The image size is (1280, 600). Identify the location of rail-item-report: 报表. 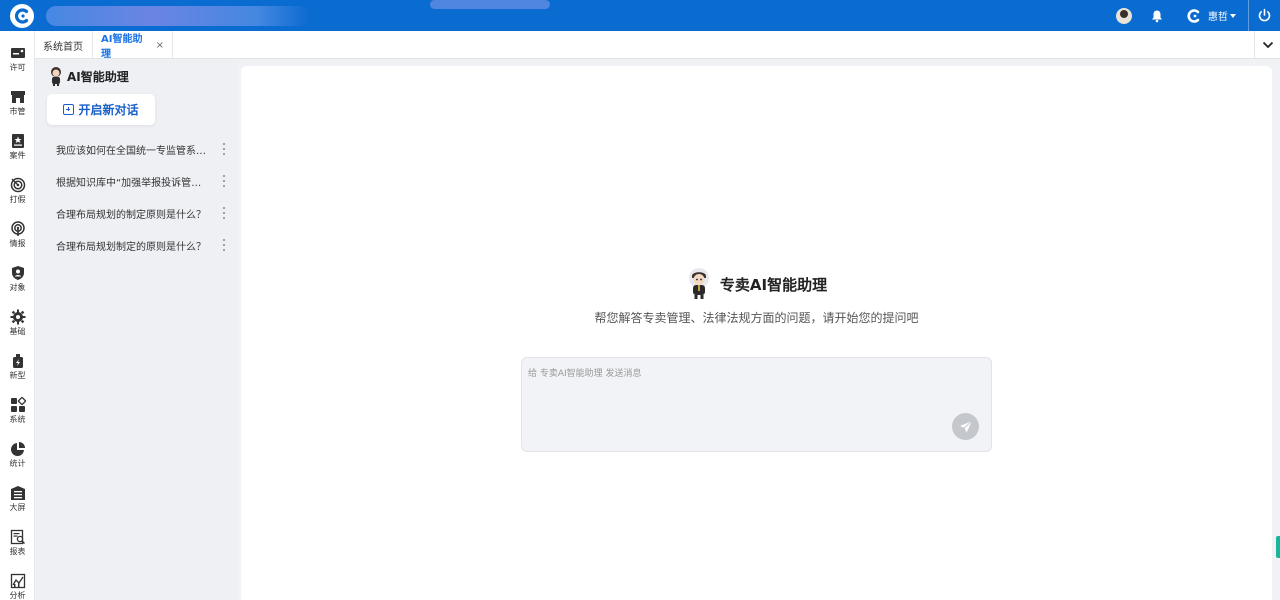
(17, 545).